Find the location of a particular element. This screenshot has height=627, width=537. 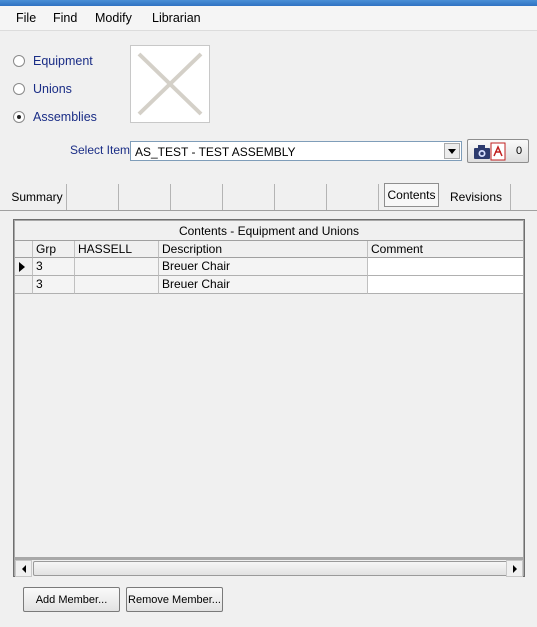

menu-find: Find is located at coordinates (65, 18).